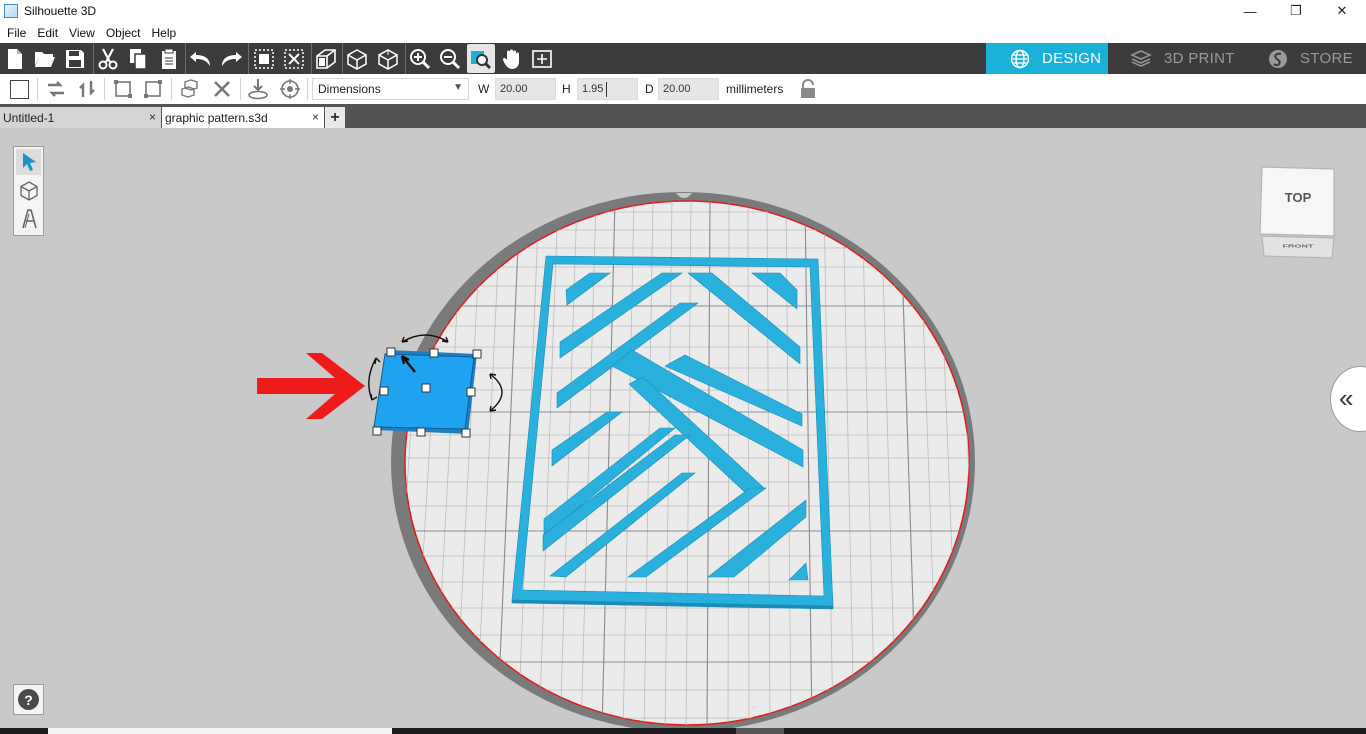 This screenshot has height=734, width=1366. Describe the element at coordinates (649, 89) in the screenshot. I see `depth-label: D` at that location.